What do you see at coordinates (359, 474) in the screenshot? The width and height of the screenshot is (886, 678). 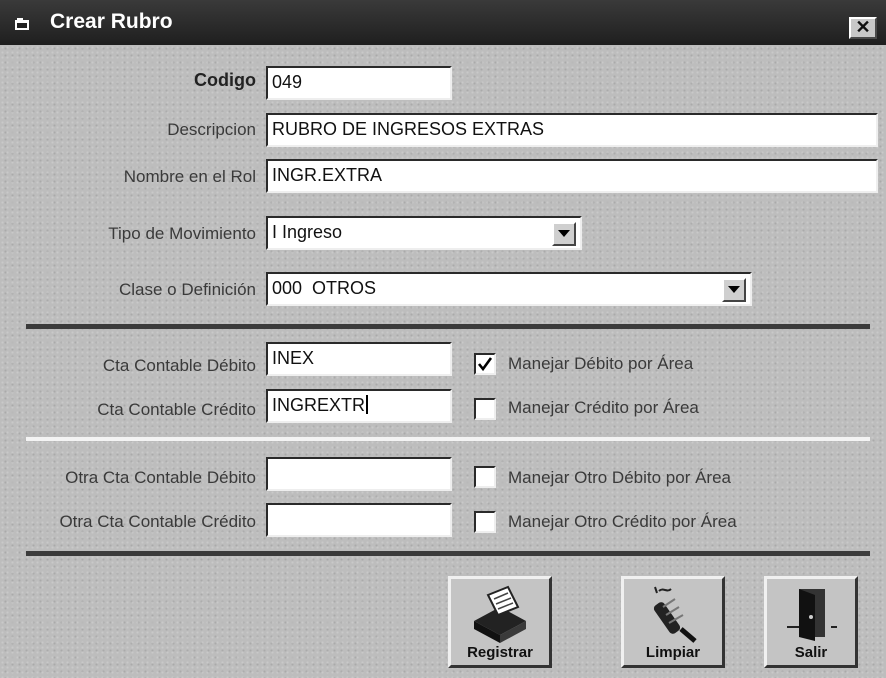 I see `otra-cta-debito-field` at bounding box center [359, 474].